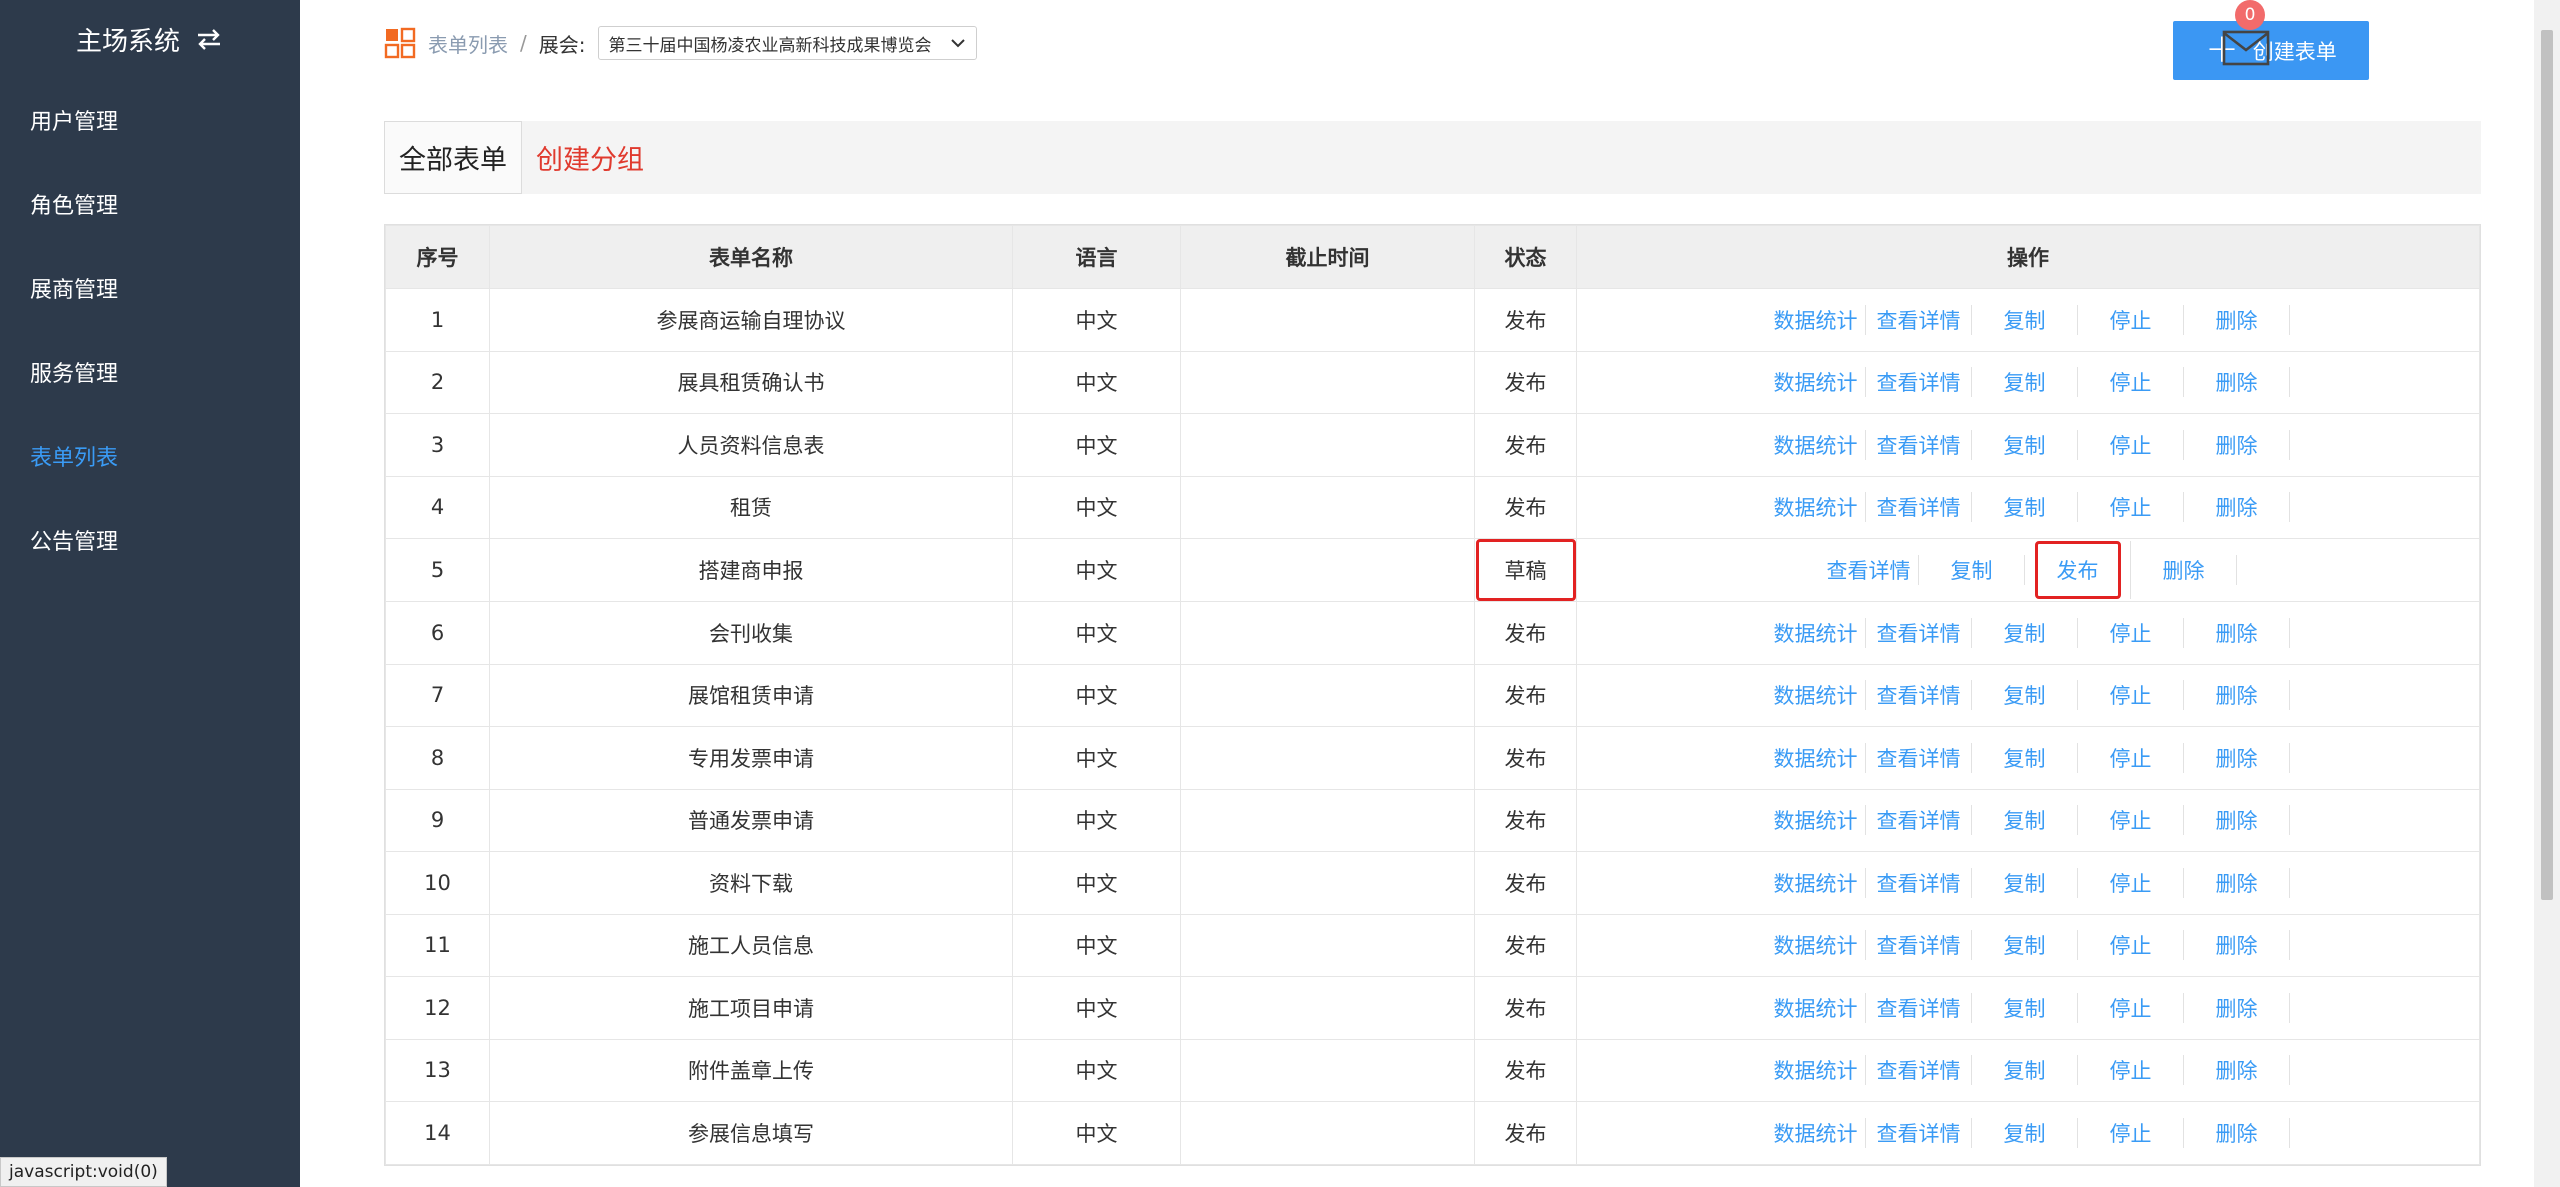 The height and width of the screenshot is (1187, 2560). Describe the element at coordinates (2247, 48) in the screenshot. I see `mail-icon` at that location.